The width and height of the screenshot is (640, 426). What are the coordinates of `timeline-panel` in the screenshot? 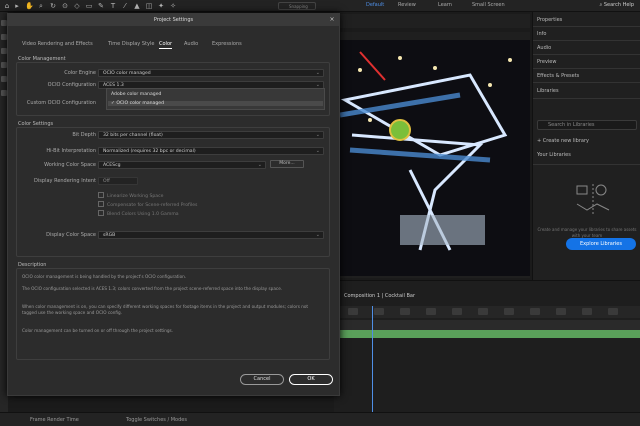 It's located at (487, 346).